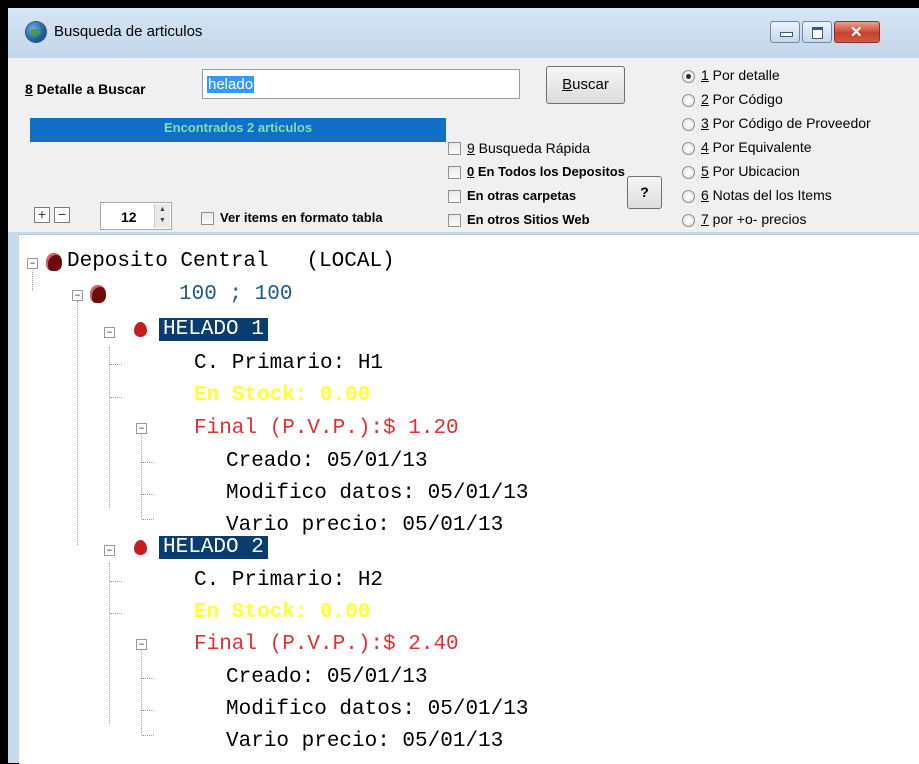  I want to click on group-icon, so click(98, 294).